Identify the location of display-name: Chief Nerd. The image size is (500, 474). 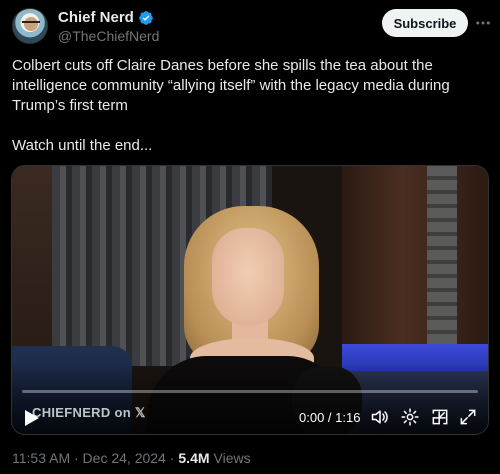
(96, 17).